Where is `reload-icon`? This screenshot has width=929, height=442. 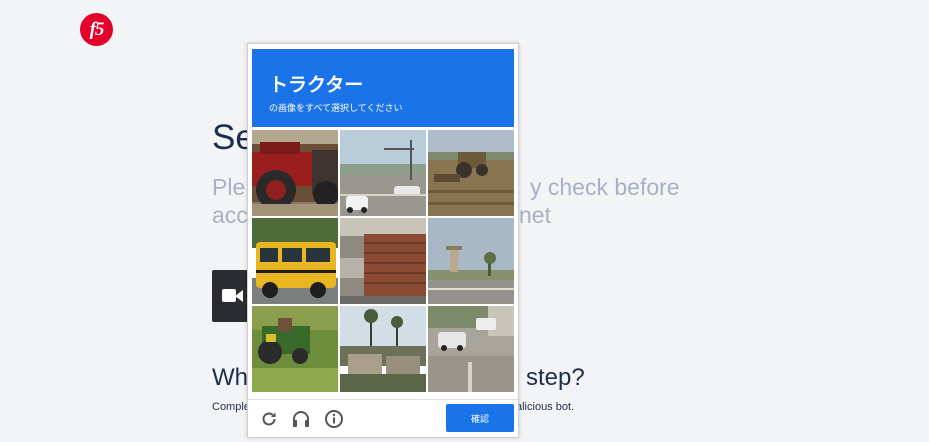
reload-icon is located at coordinates (269, 419).